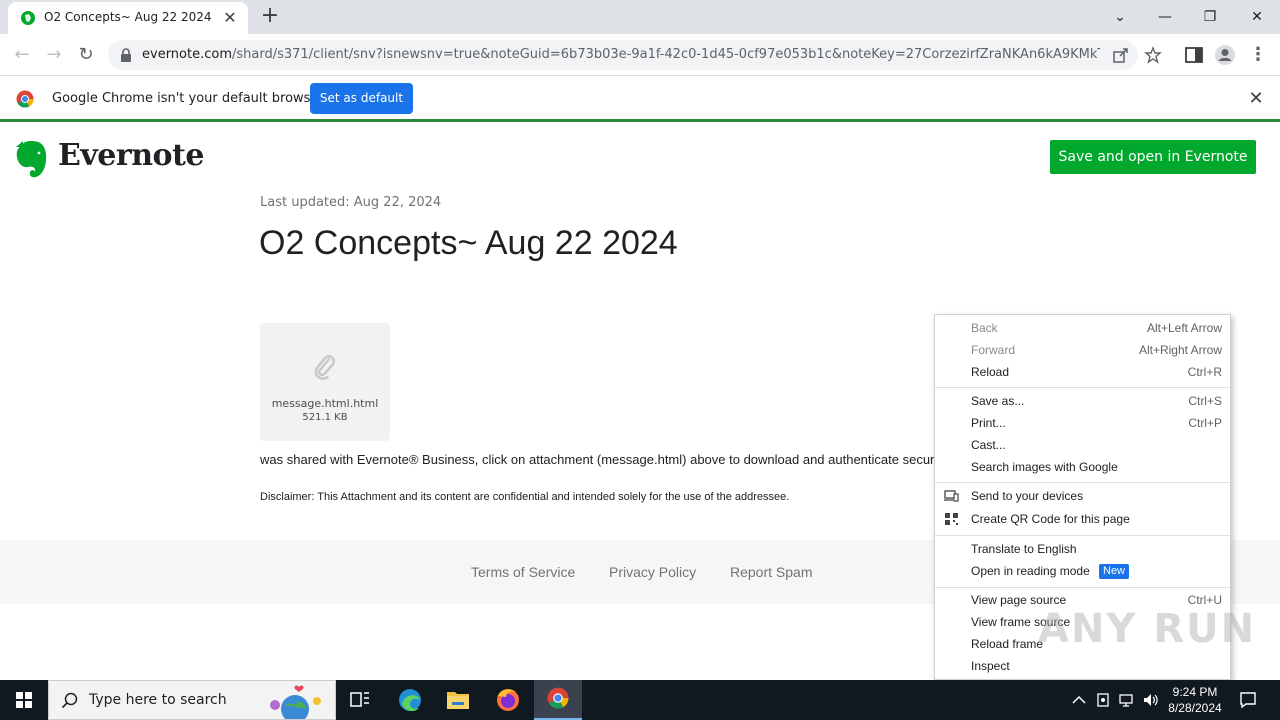  What do you see at coordinates (951, 519) in the screenshot?
I see `qr-code-icon` at bounding box center [951, 519].